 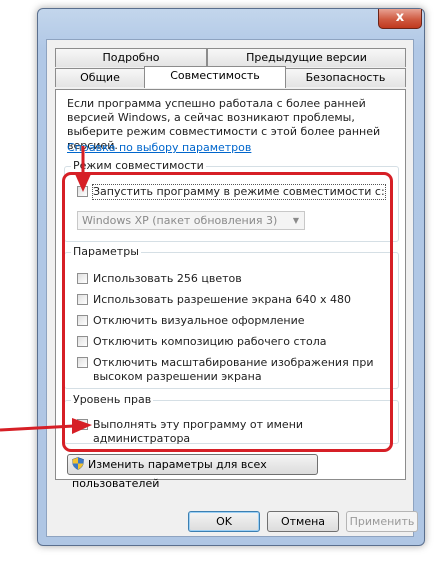 I want to click on annotation-arrows, so click(x=46, y=290).